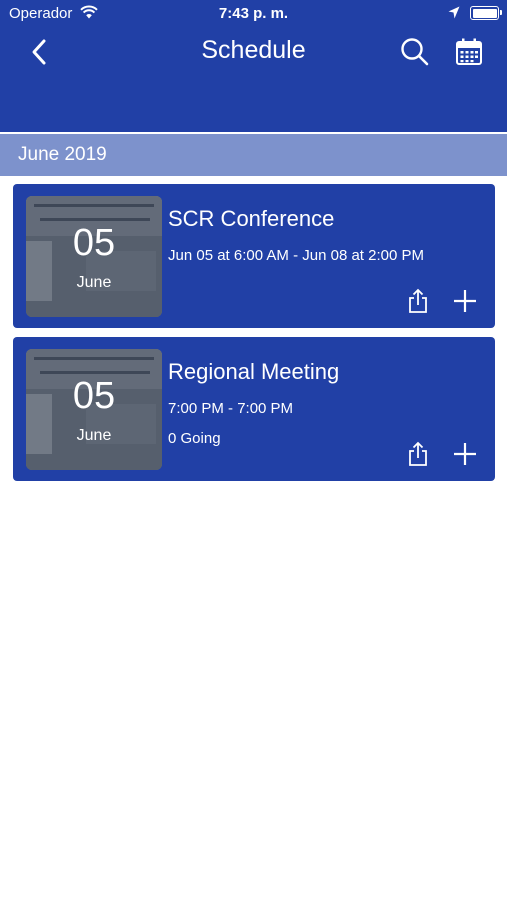  I want to click on status-time: 7:43 p. m., so click(253, 13).